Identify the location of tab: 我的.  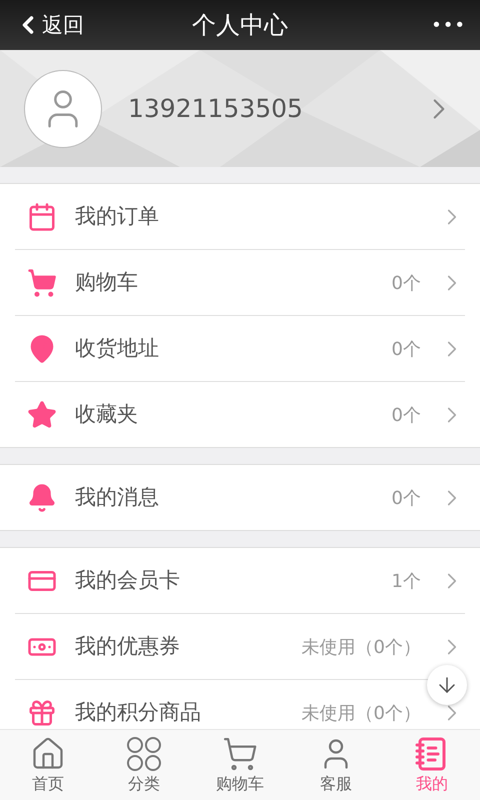
(432, 765).